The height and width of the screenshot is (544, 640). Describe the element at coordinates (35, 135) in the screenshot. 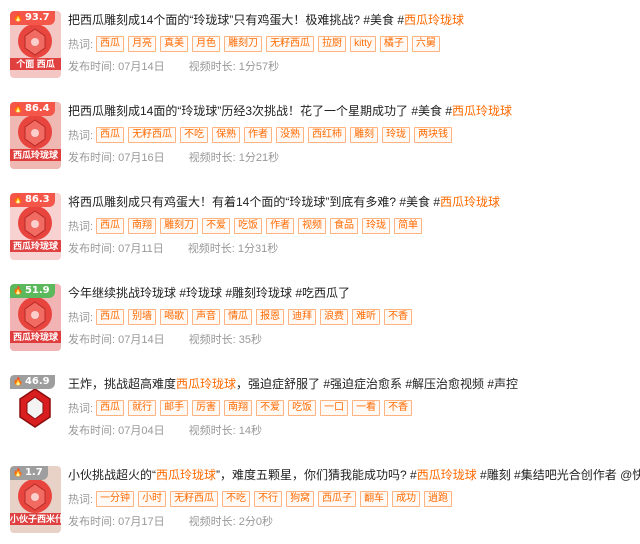

I see `video-thumbnail: 🔥 86.4 西瓜玲珑球` at that location.